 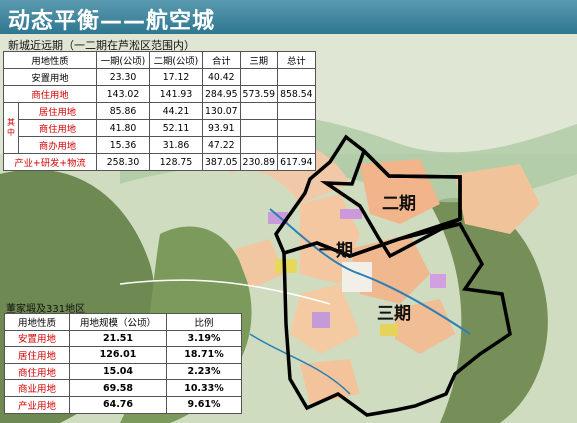 I want to click on area-value: 126.01, so click(x=118, y=355).